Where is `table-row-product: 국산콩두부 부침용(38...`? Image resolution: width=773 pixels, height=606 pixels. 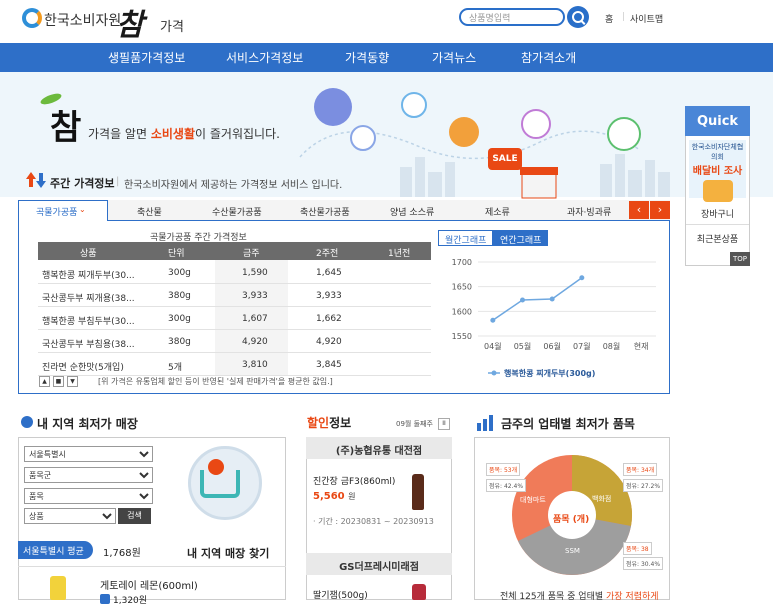
table-row-product: 국산콩두부 부침용(38... is located at coordinates (88, 343).